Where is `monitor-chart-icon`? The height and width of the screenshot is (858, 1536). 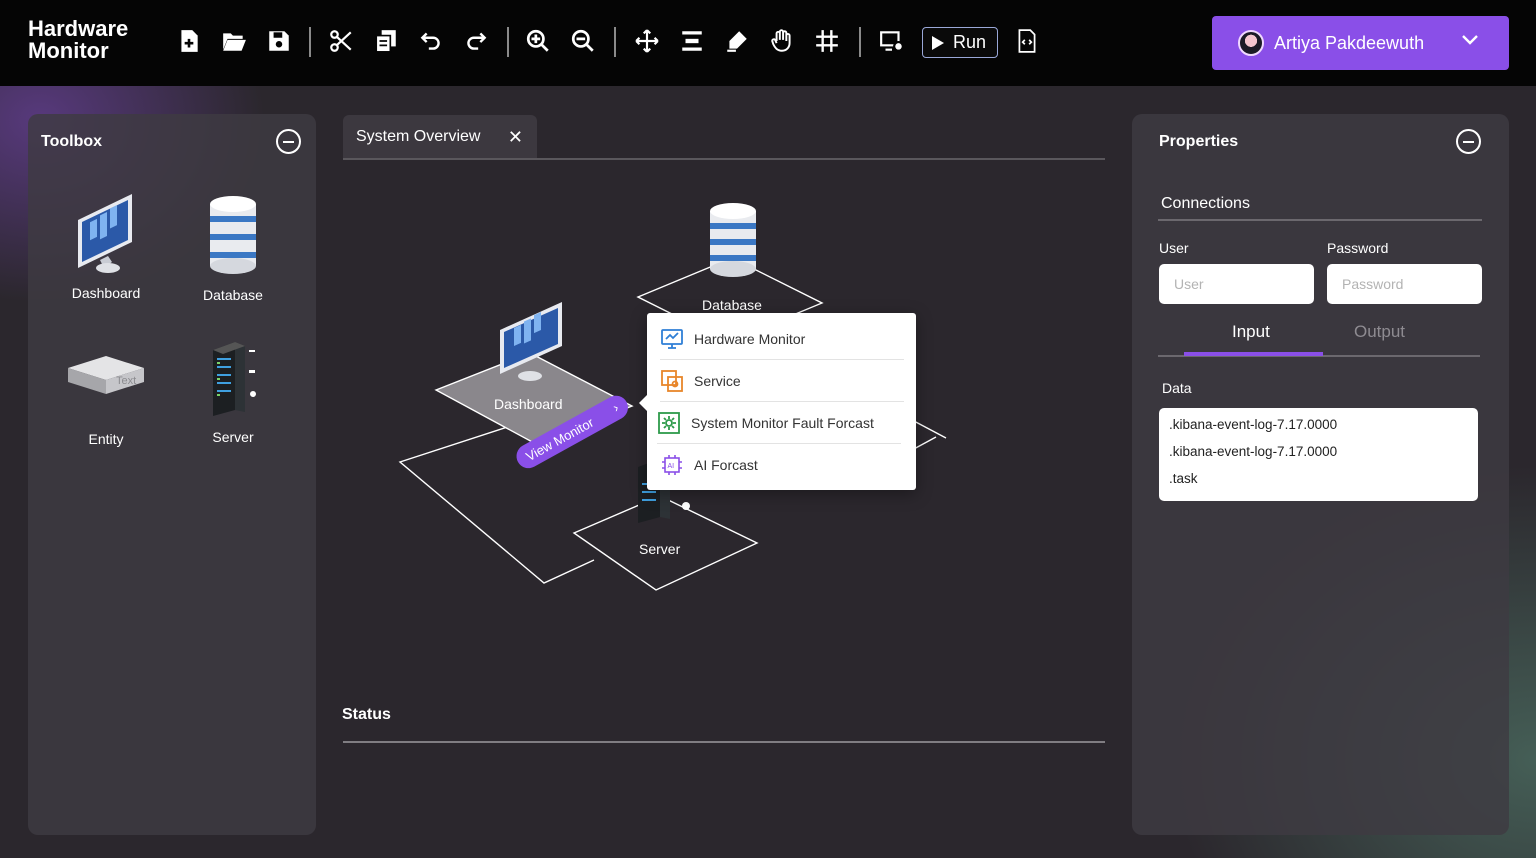 monitor-chart-icon is located at coordinates (672, 338).